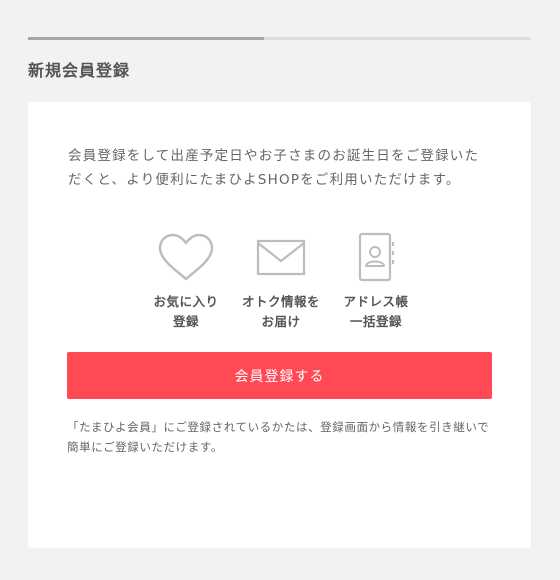  Describe the element at coordinates (186, 282) in the screenshot. I see `feature-favorites: お気に入り 登録` at that location.